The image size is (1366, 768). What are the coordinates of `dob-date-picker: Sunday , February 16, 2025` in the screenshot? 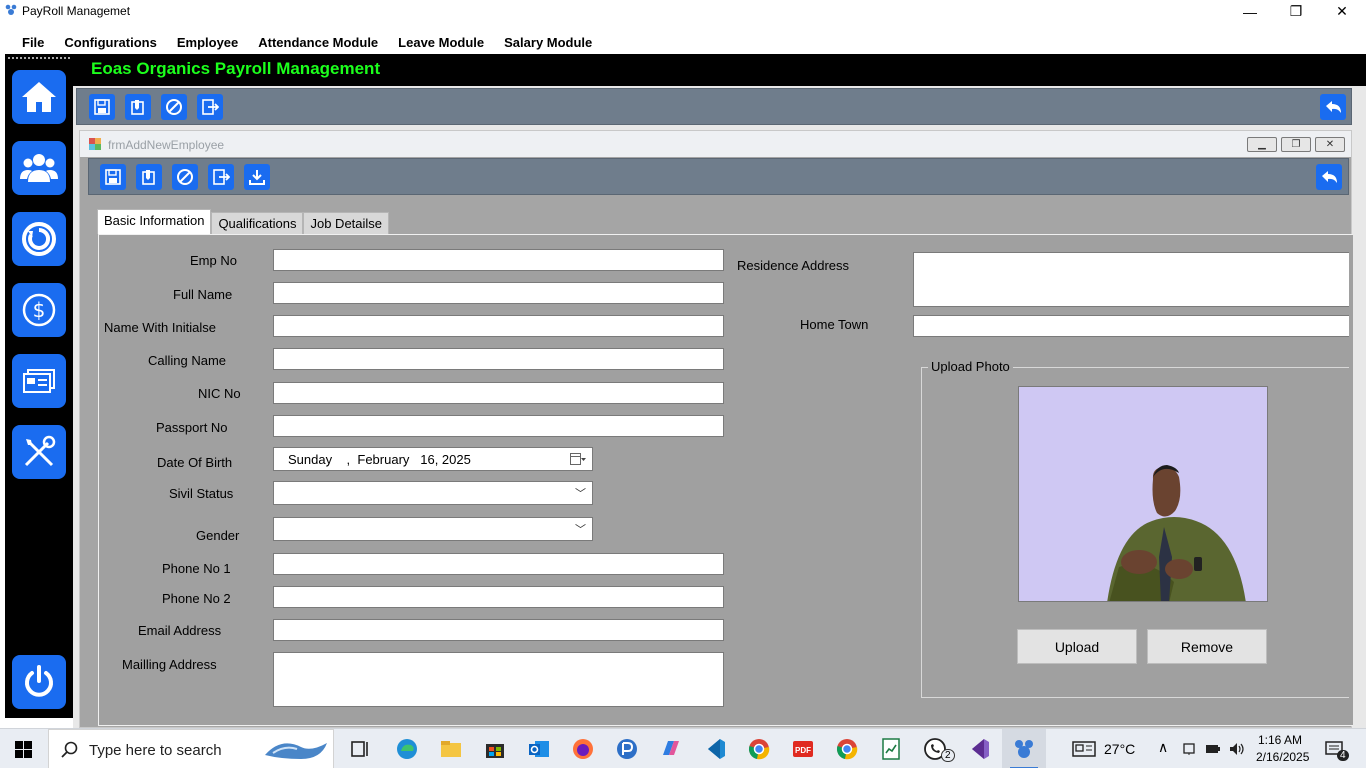 It's located at (433, 459).